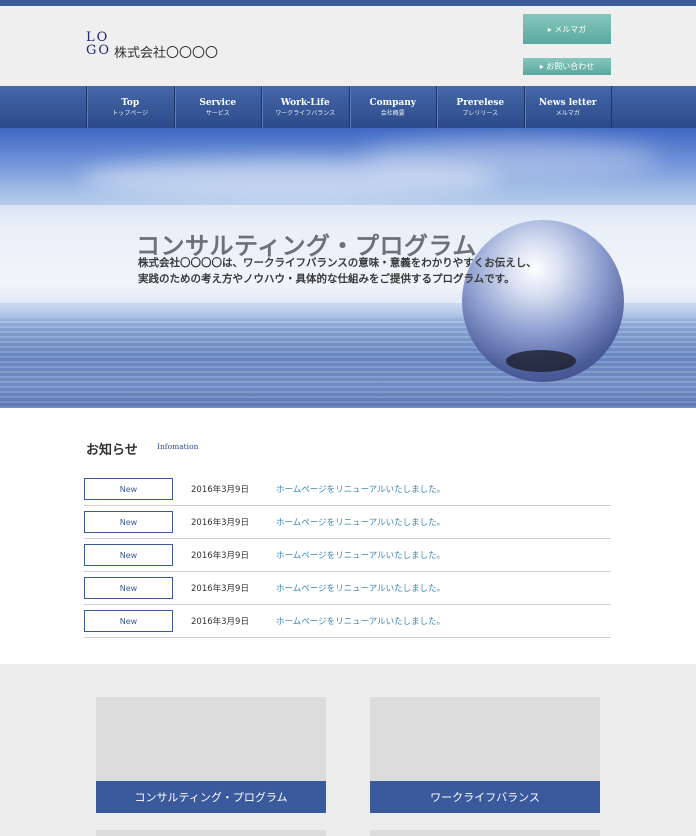 The image size is (696, 836). I want to click on mailmag-button: ▸ メルマガ, so click(567, 29).